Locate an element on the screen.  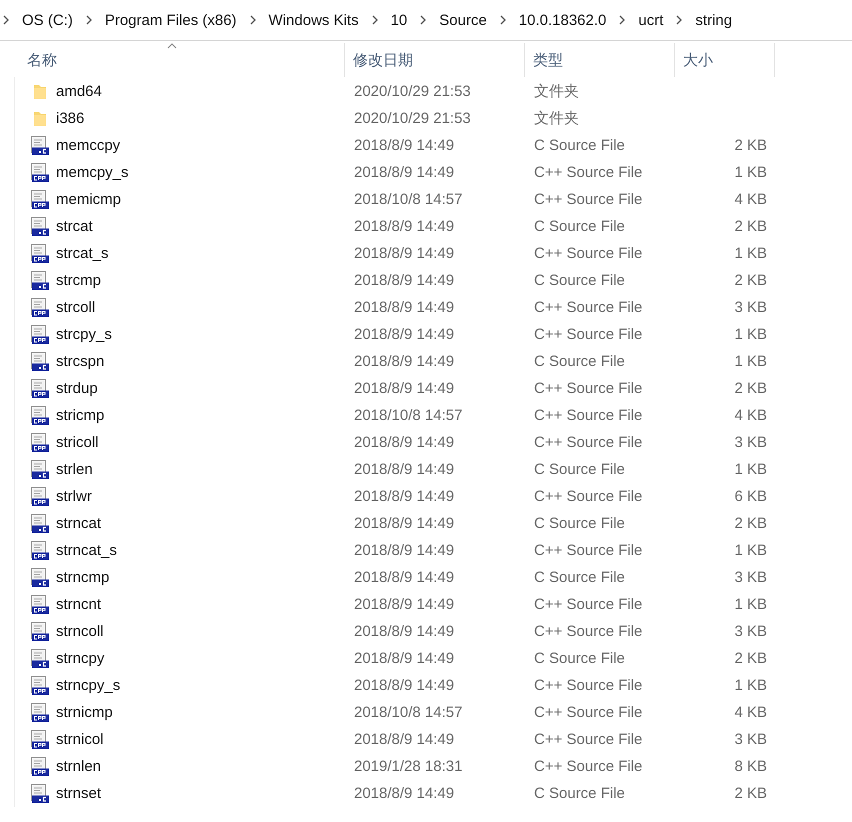
file-name: strncpy is located at coordinates (80, 658).